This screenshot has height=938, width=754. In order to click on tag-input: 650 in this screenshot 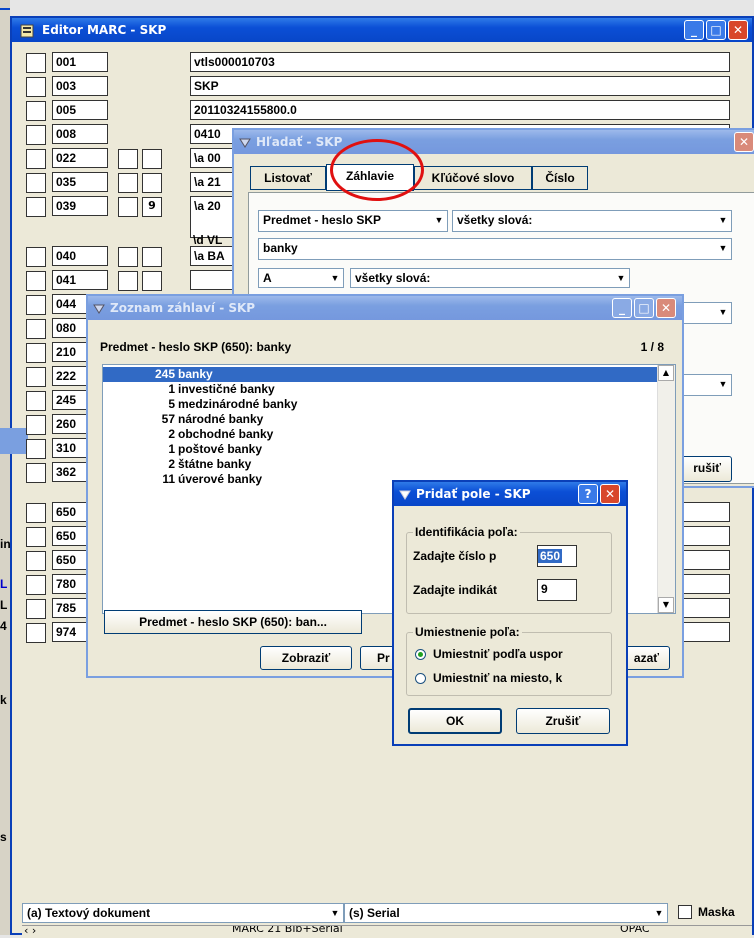, I will do `click(557, 556)`.